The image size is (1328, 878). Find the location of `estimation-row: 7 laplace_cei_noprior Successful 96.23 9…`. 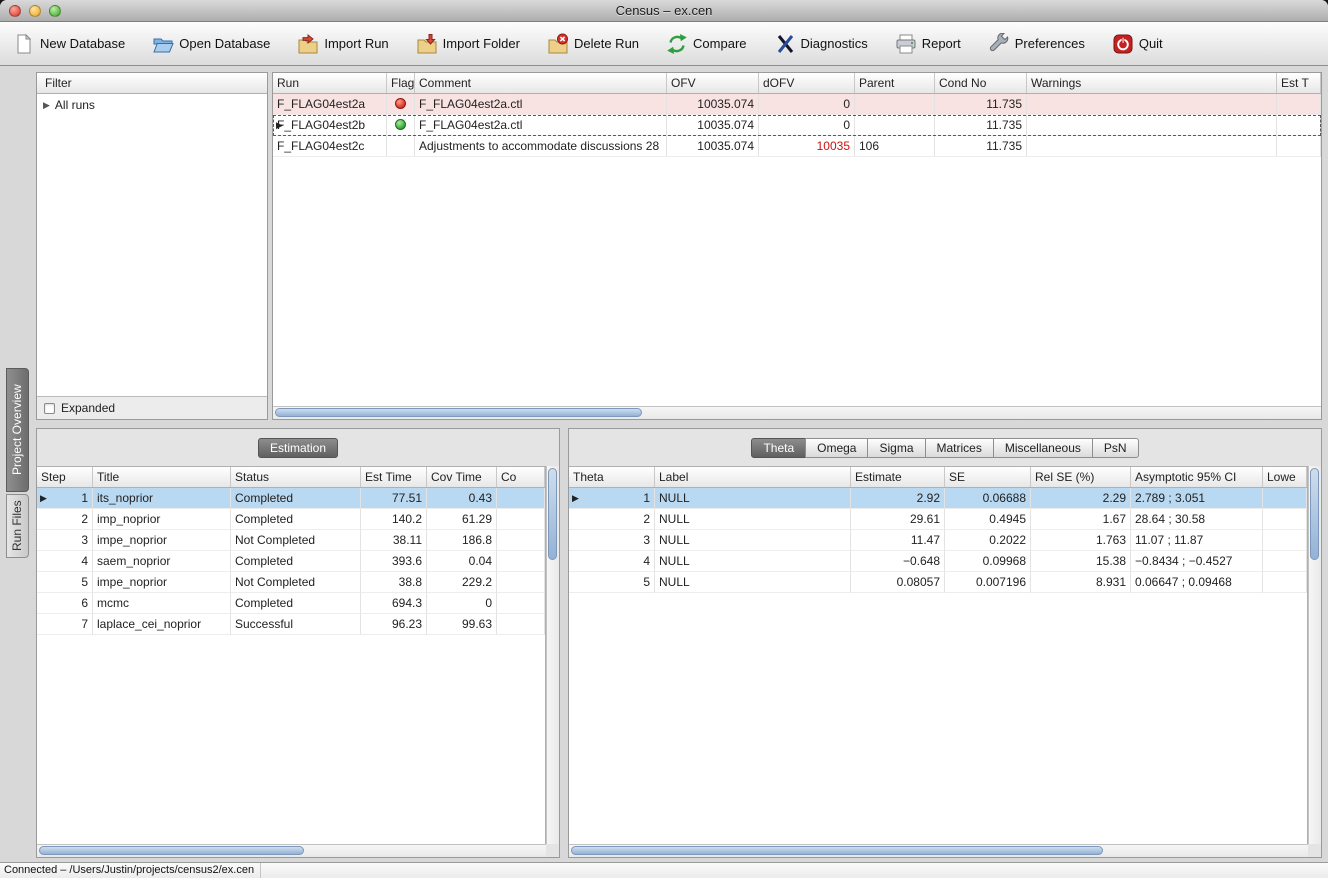

estimation-row: 7 laplace_cei_noprior Successful 96.23 9… is located at coordinates (291, 624).